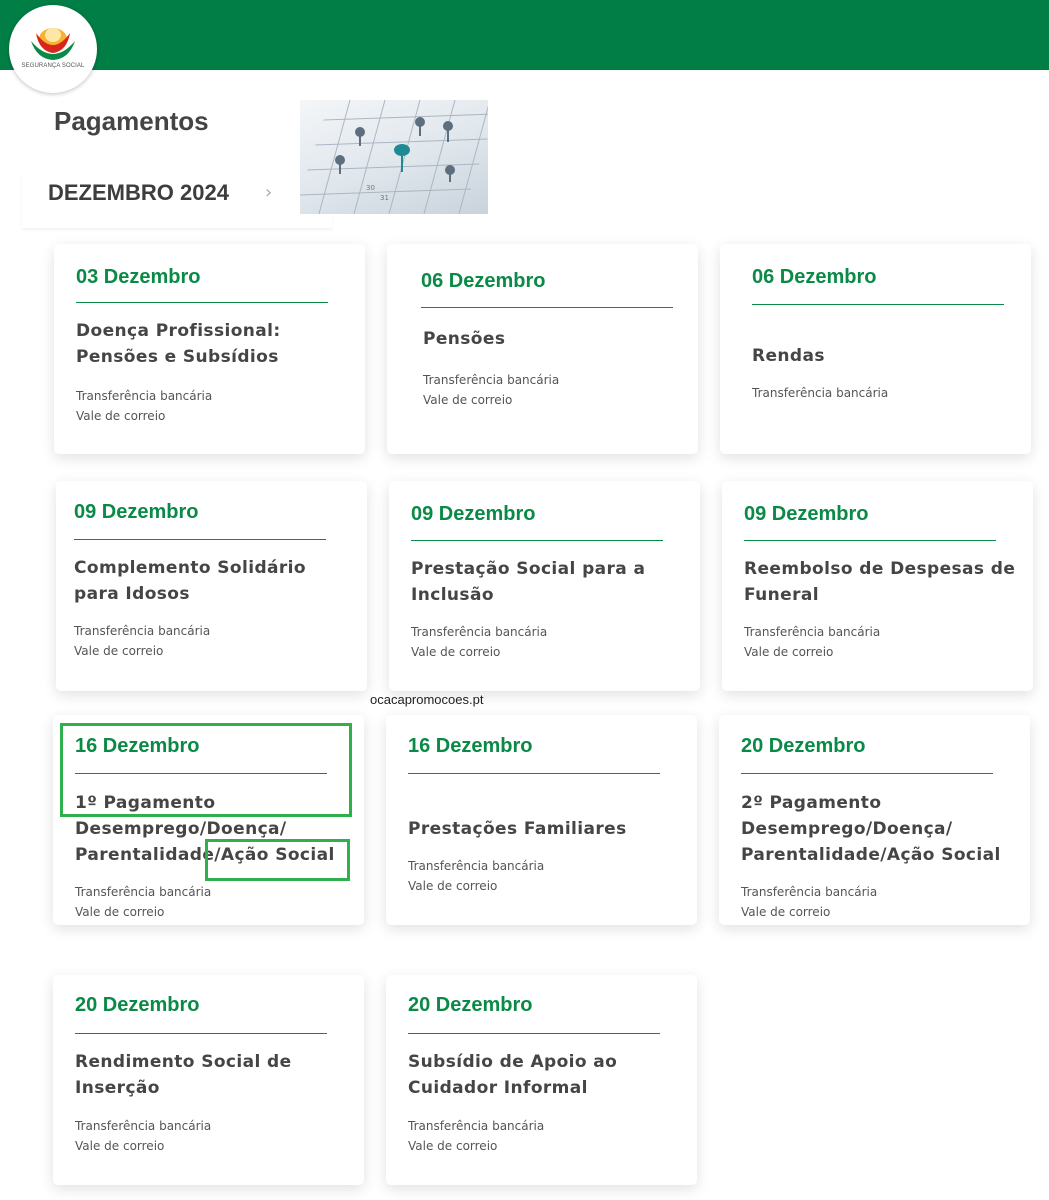  I want to click on card-title: Pensões, so click(464, 339).